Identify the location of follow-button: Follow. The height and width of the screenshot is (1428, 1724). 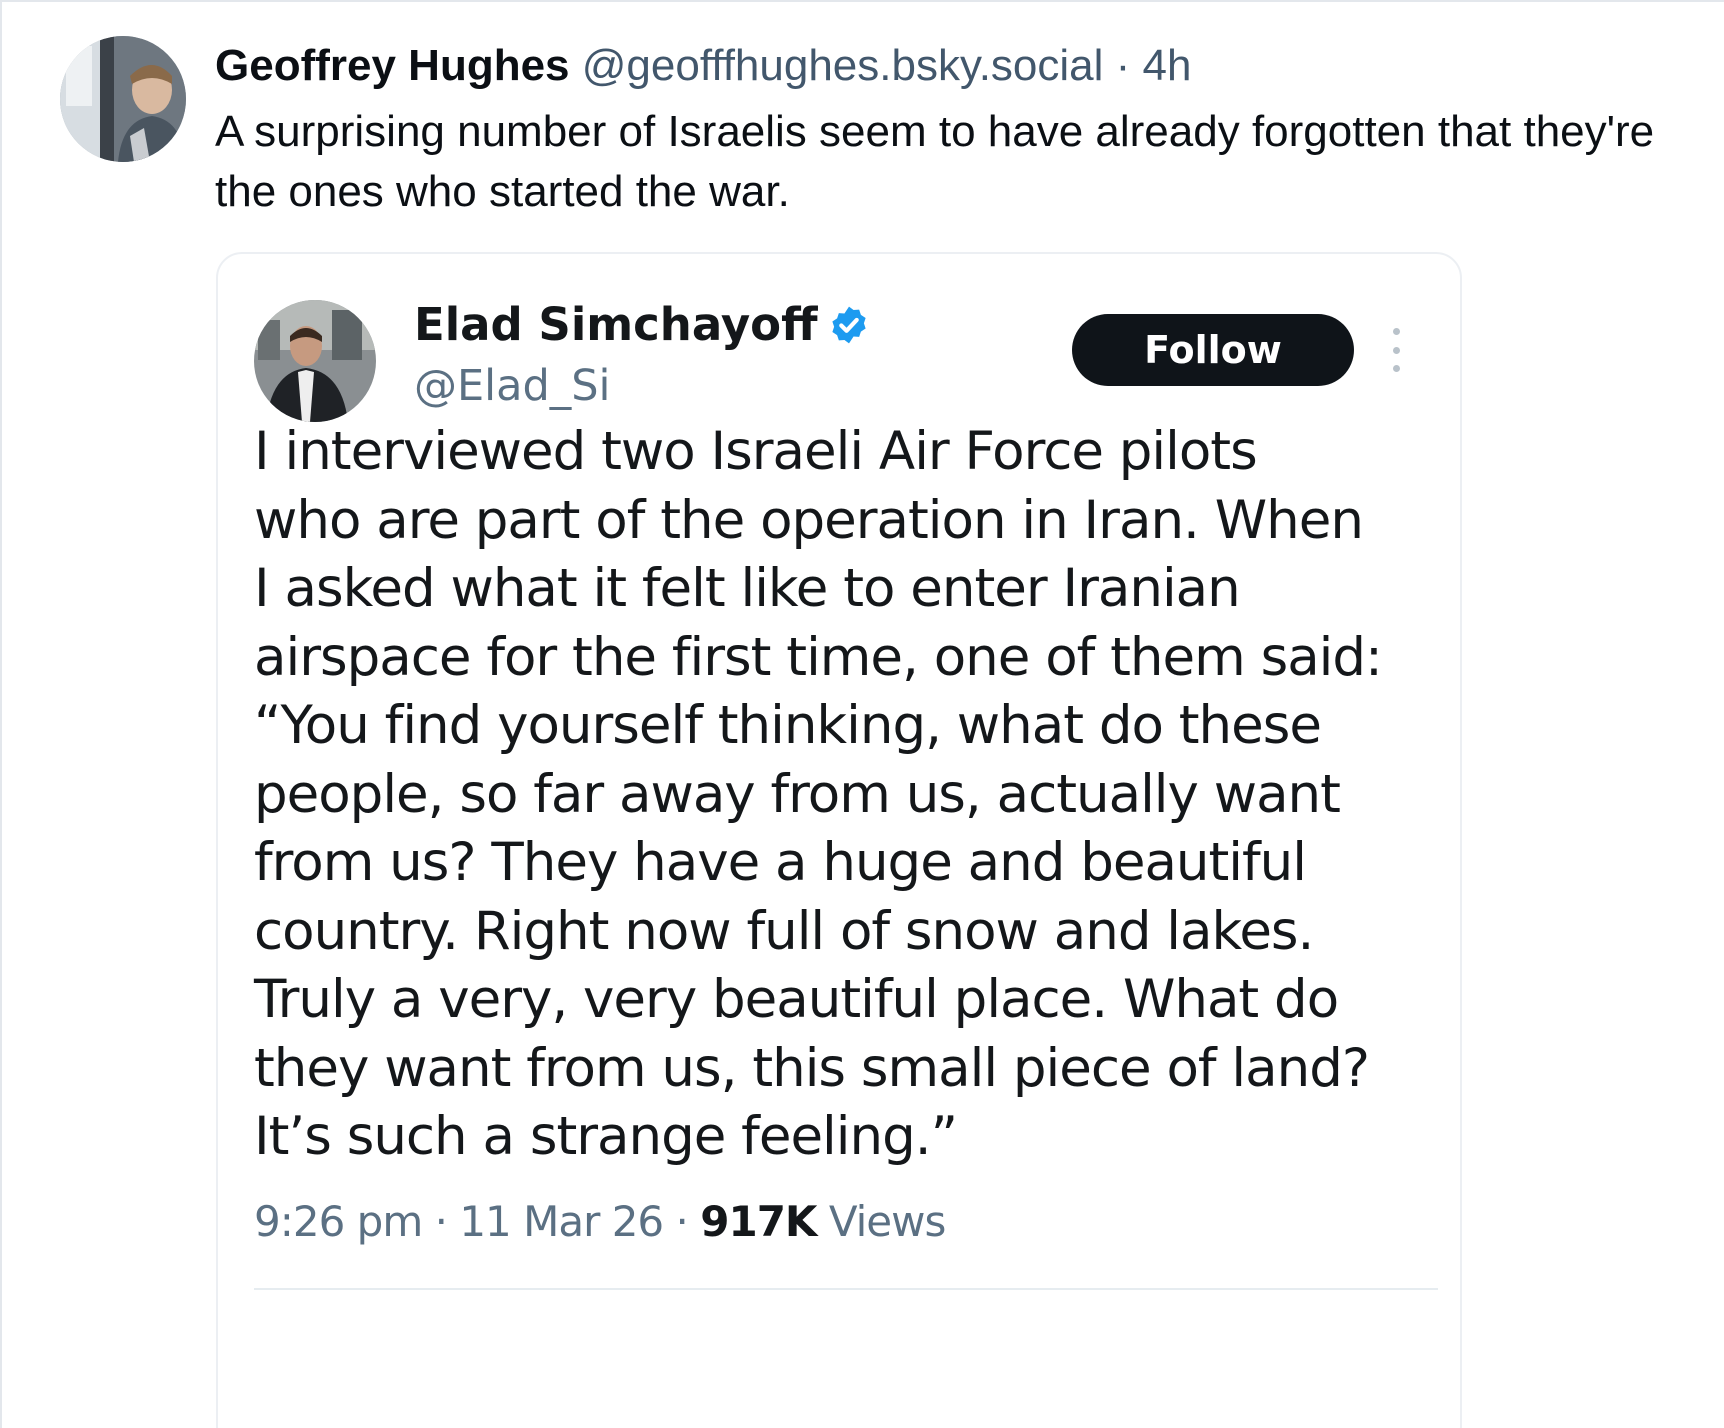
(1213, 350).